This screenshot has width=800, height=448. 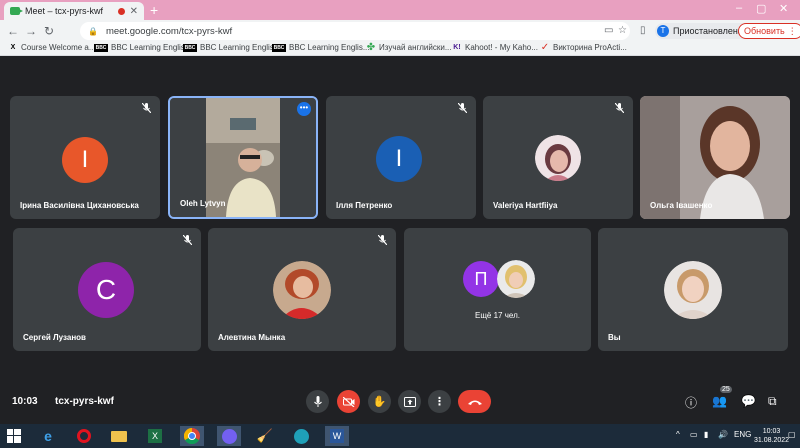 I want to click on url-text: meet.google.com/tcx-pyrs-kwf, so click(x=169, y=31).